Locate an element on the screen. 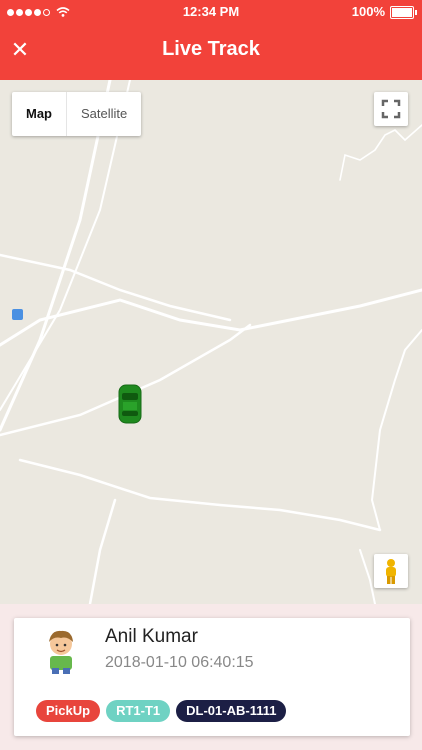 The height and width of the screenshot is (750, 422). driver-name: Anil Kumar is located at coordinates (151, 636).